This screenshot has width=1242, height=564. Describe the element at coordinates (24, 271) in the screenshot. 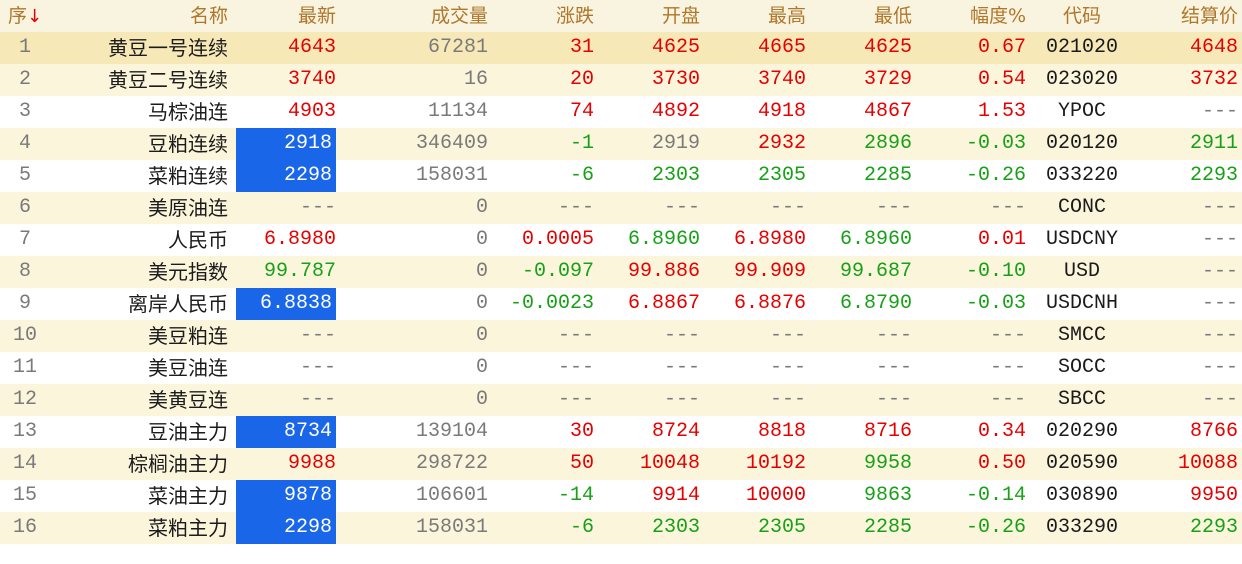

I see `seq-cell: 8` at that location.